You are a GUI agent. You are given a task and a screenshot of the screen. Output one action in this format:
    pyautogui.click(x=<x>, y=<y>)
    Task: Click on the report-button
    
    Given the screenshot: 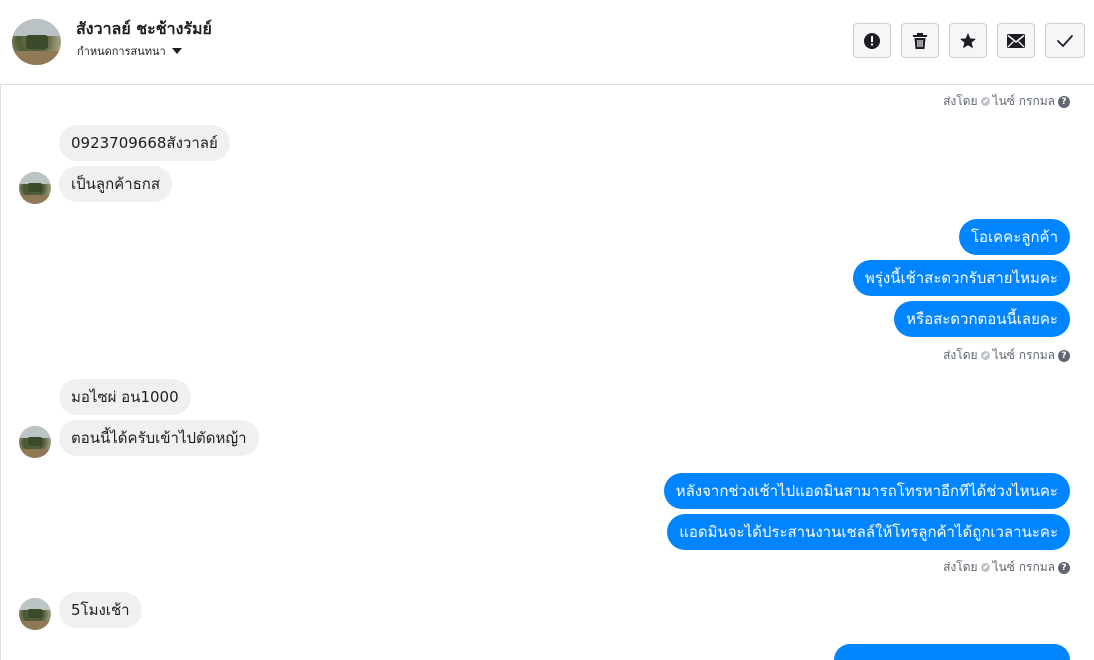 What is the action you would take?
    pyautogui.click(x=872, y=40)
    